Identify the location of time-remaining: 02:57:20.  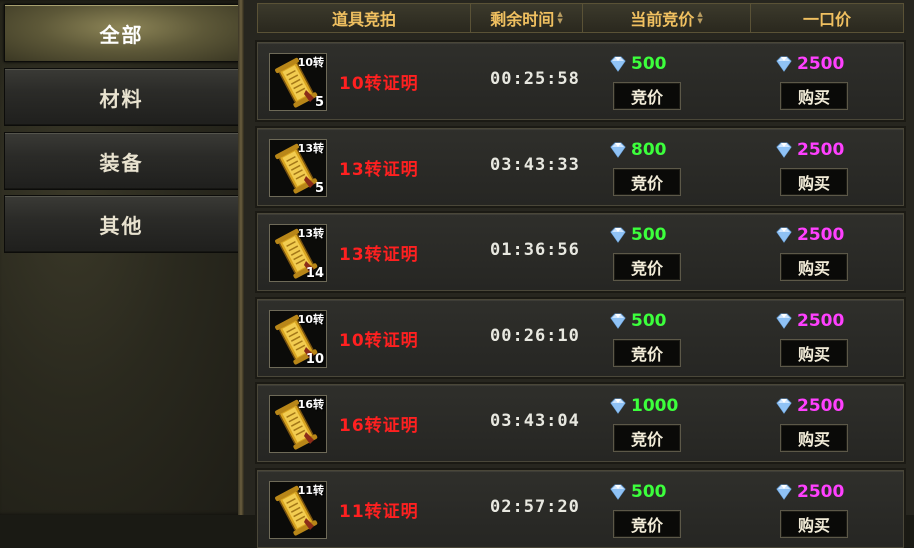
(535, 507).